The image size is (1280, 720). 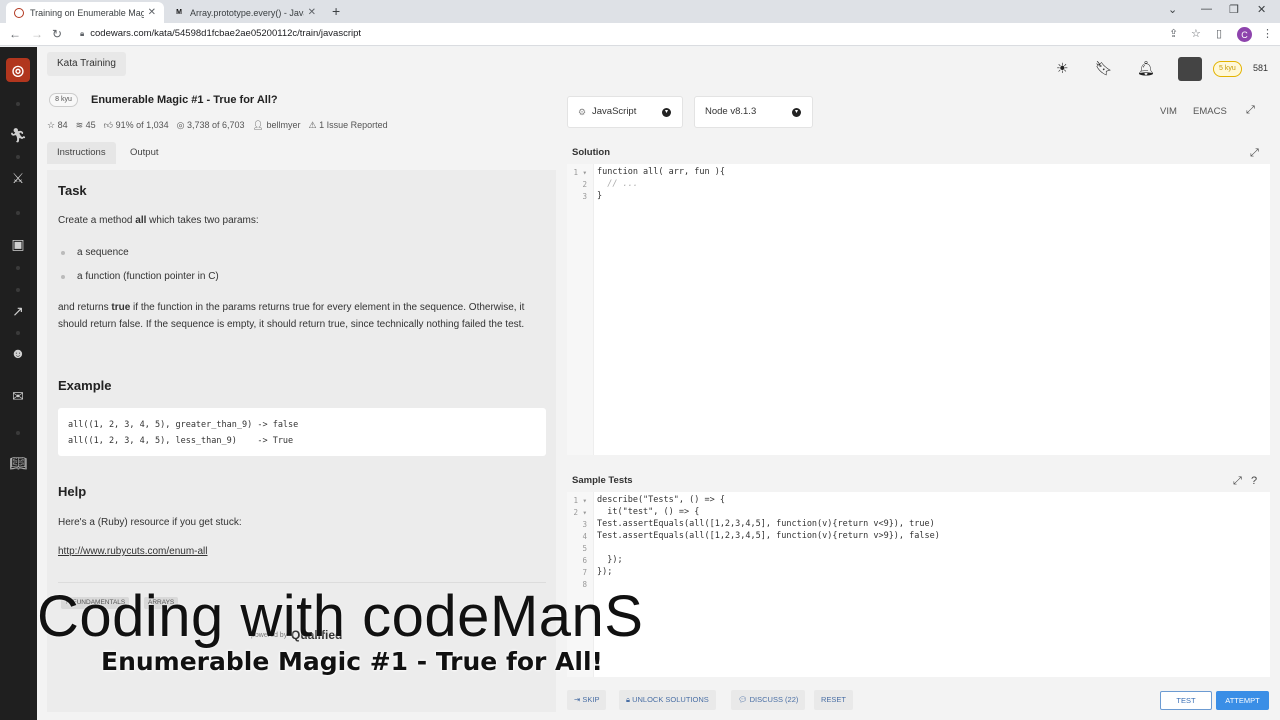 What do you see at coordinates (584, 524) in the screenshot?
I see `line-number: 3` at bounding box center [584, 524].